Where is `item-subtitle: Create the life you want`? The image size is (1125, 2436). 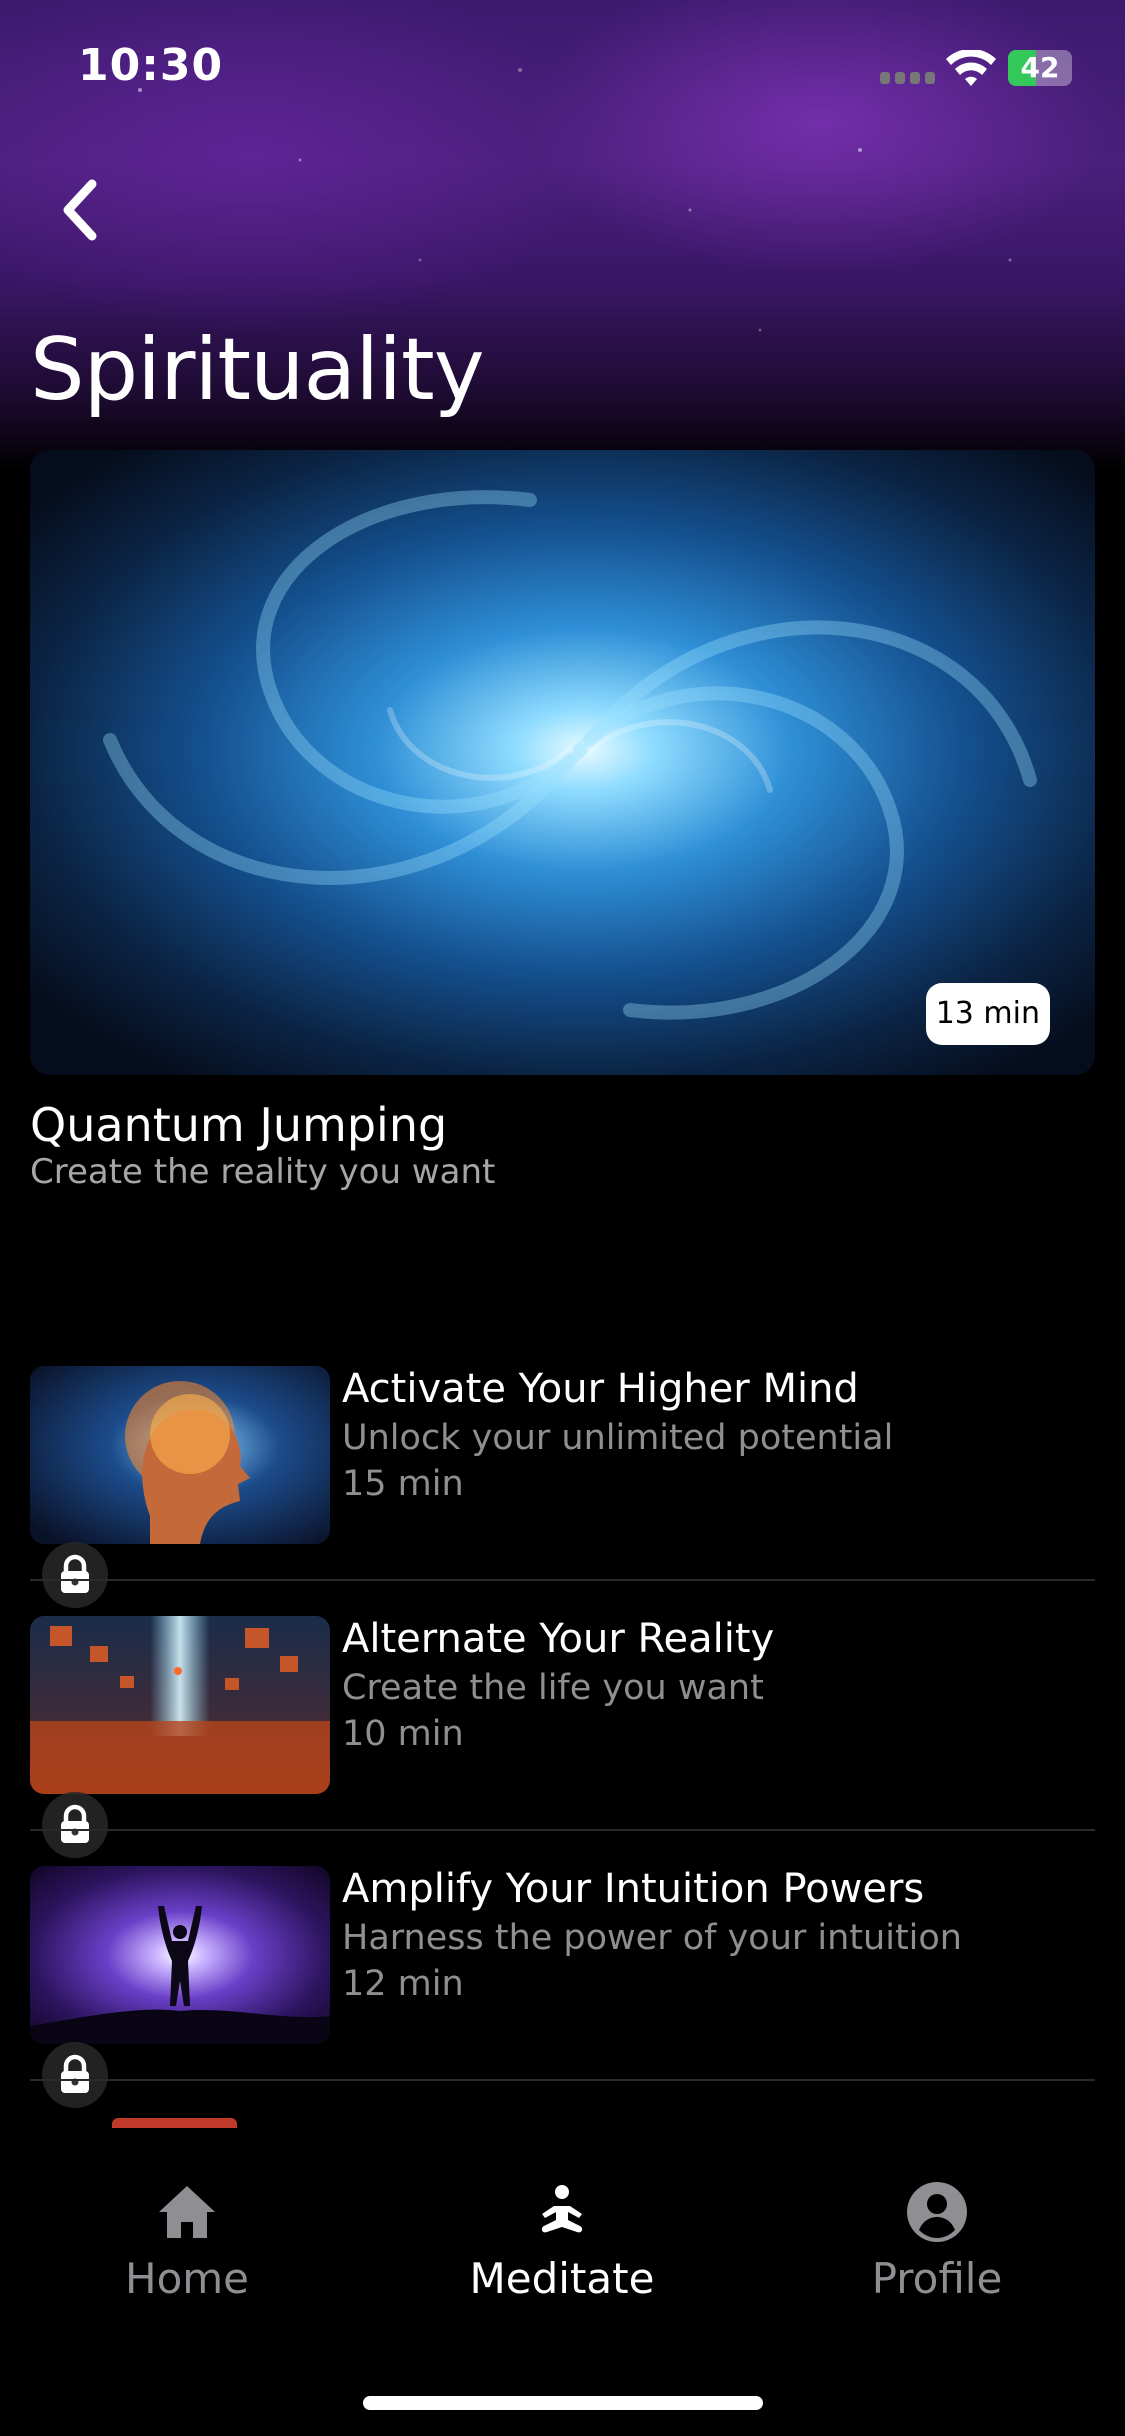
item-subtitle: Create the life you want is located at coordinates (553, 1688).